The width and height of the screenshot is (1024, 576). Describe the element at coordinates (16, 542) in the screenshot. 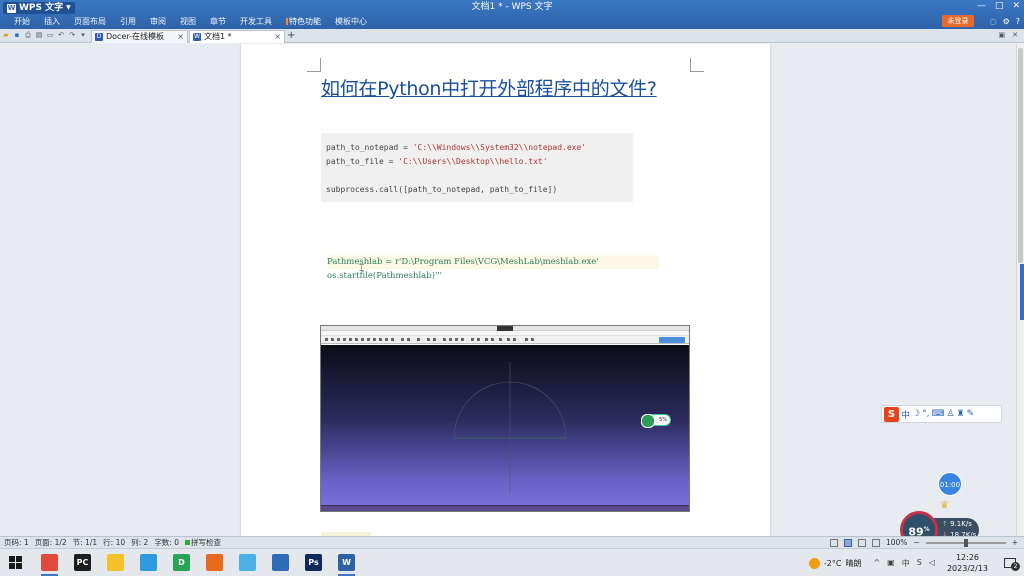

I see `status-page: 页码: 1` at that location.